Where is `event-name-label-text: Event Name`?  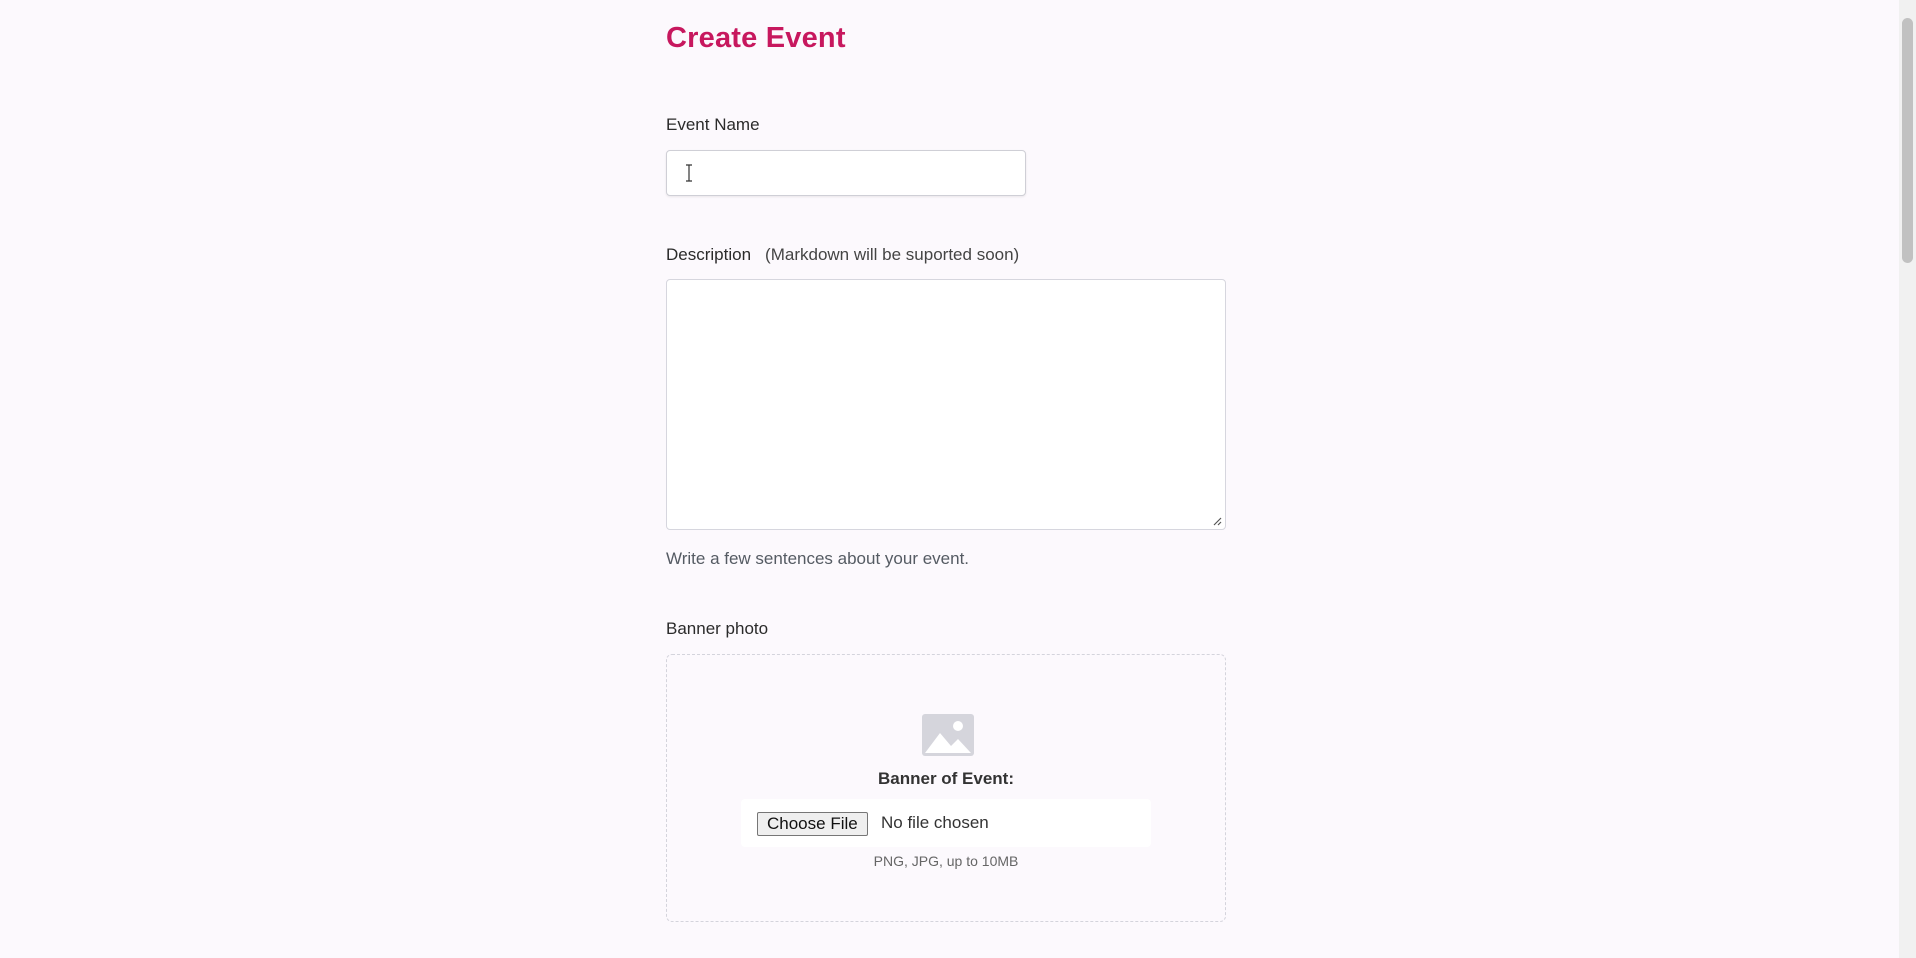 event-name-label-text: Event Name is located at coordinates (713, 124).